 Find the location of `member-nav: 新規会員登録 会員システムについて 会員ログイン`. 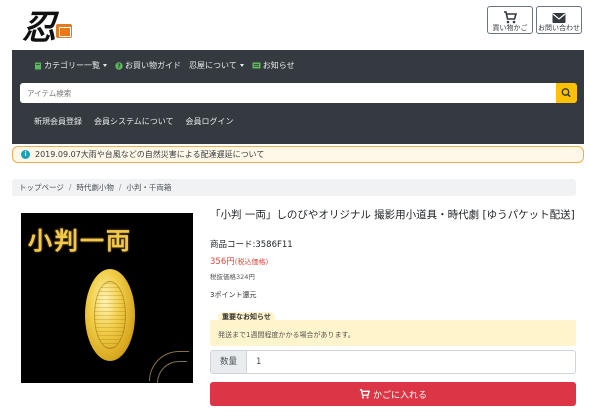

member-nav: 新規会員登録 会員システムについて 会員ログイン is located at coordinates (134, 121).